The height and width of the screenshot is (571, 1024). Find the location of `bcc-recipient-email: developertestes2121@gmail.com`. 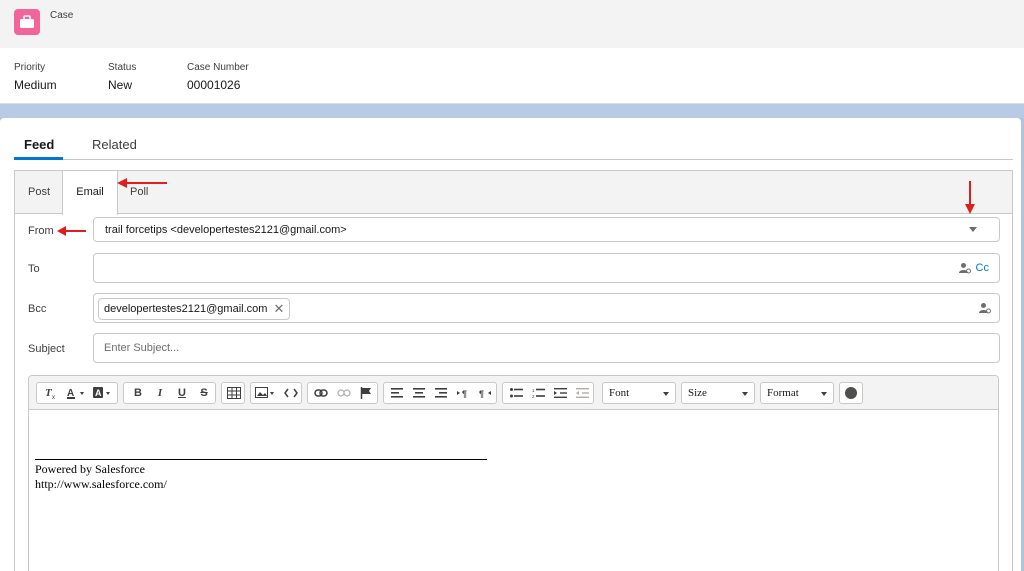

bcc-recipient-email: developertestes2121@gmail.com is located at coordinates (186, 309).